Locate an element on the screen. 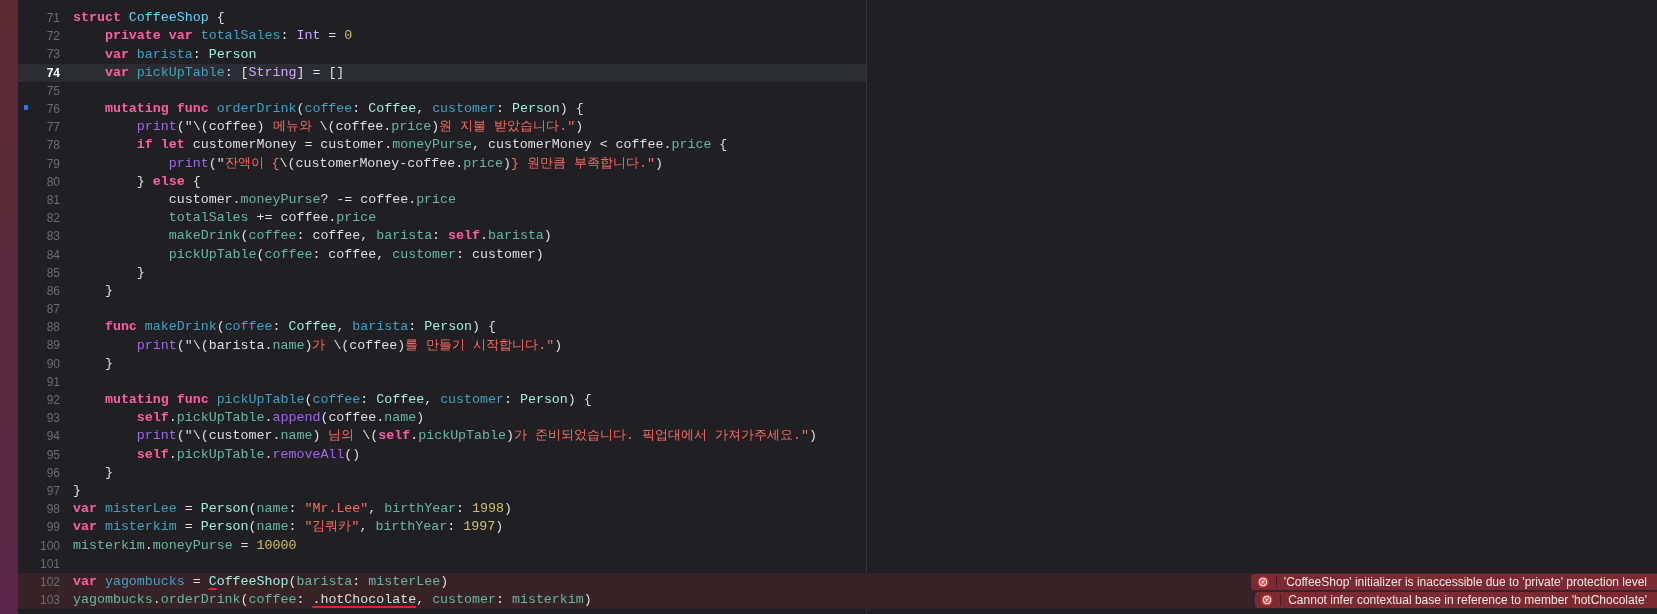 The width and height of the screenshot is (1657, 614). line-number: 88 is located at coordinates (53, 328).